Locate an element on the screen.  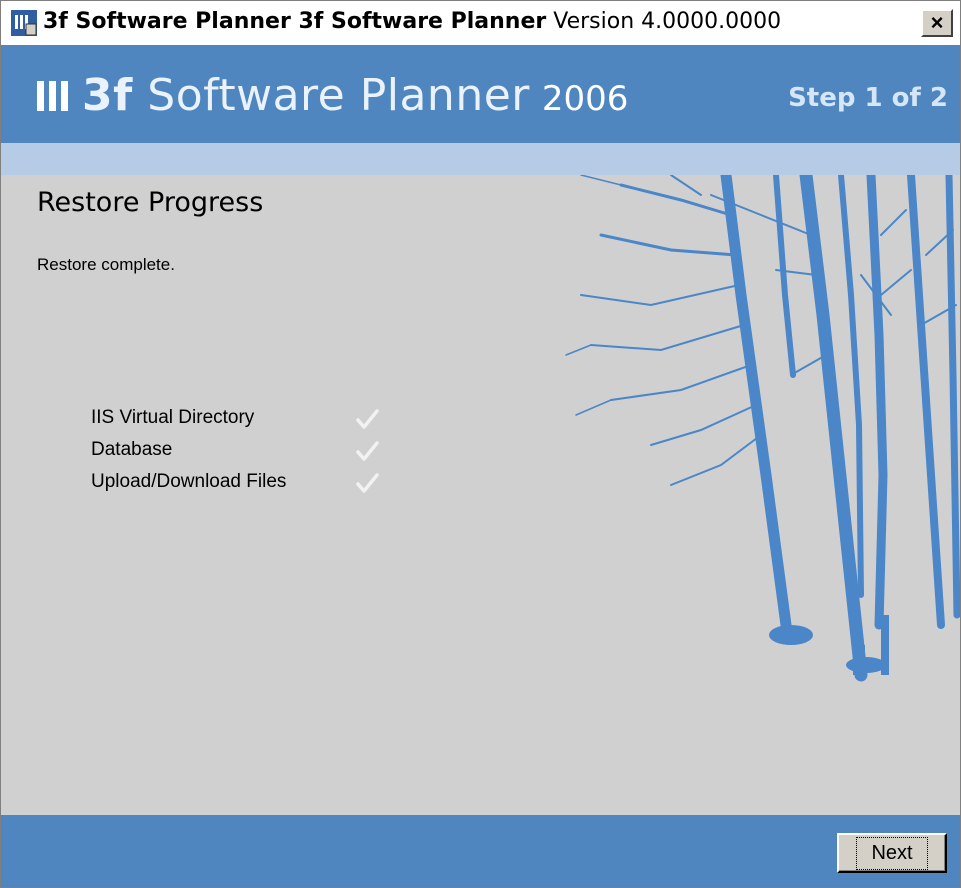
status-text: Restore complete. is located at coordinates (106, 264).